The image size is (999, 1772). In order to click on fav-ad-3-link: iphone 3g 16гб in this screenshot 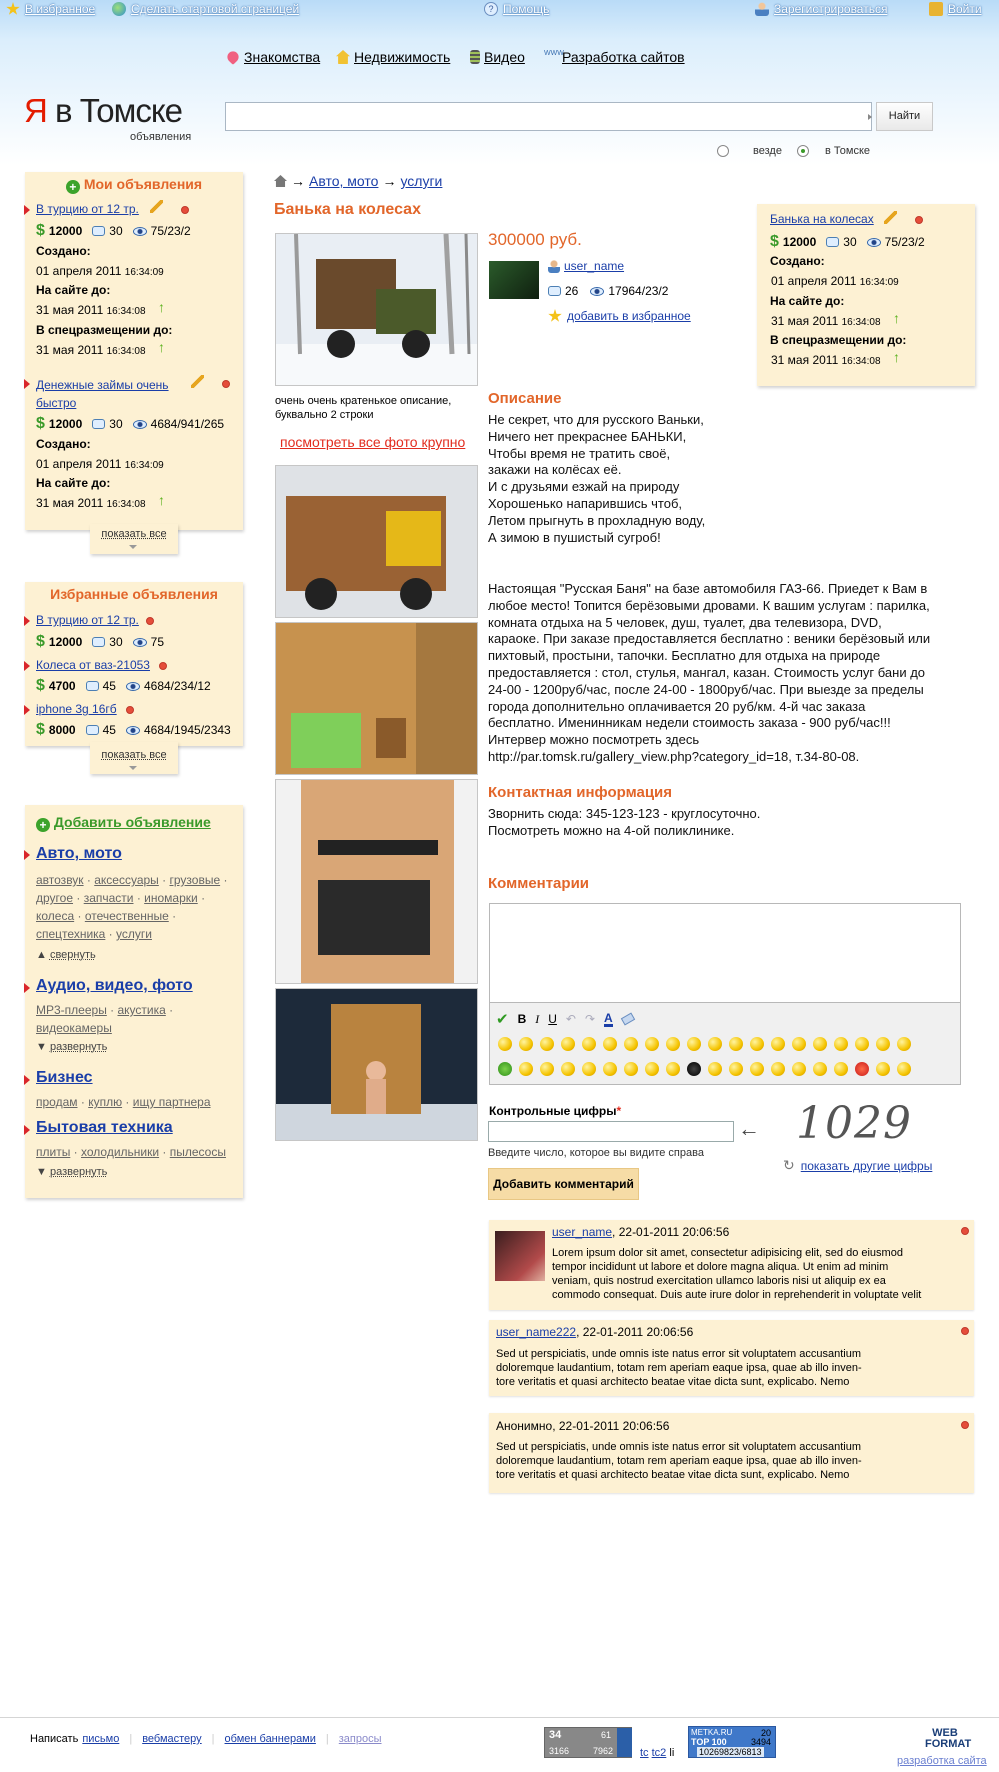, I will do `click(76, 709)`.